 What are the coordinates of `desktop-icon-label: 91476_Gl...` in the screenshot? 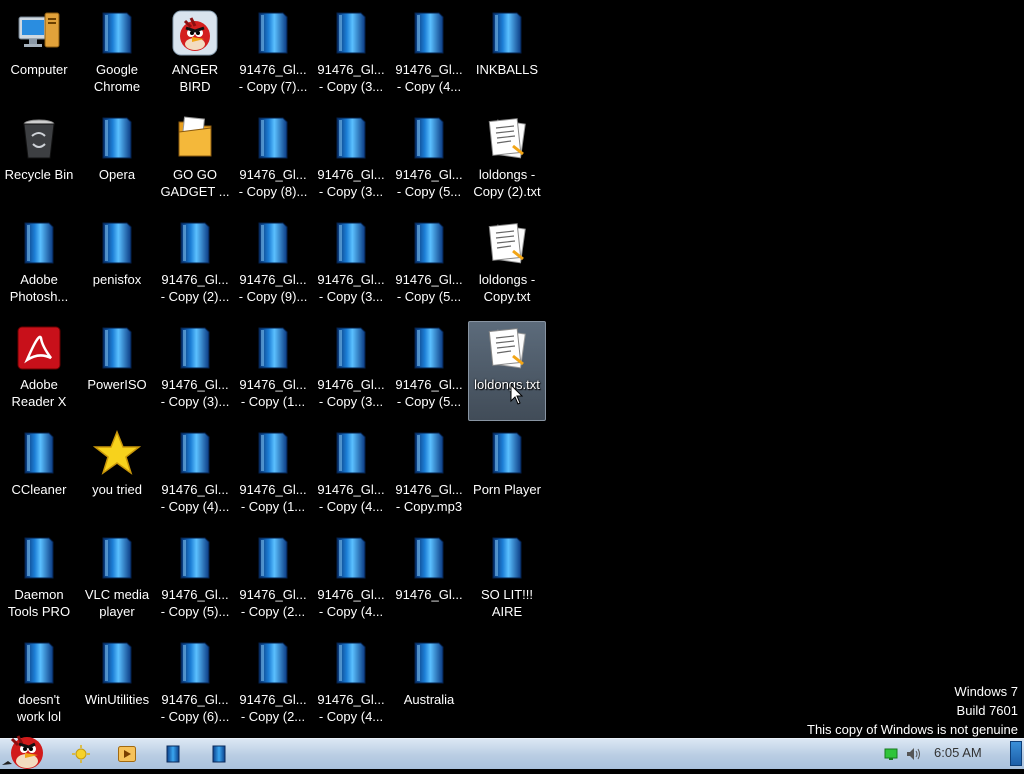 It's located at (429, 594).